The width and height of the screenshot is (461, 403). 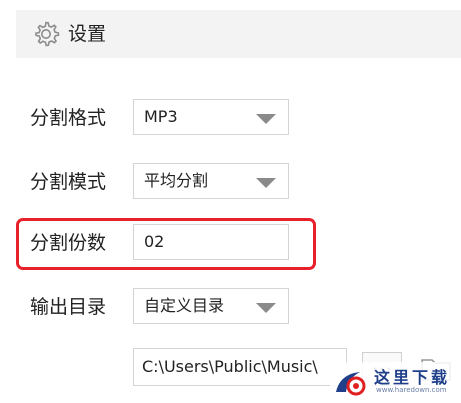 I want to click on settings-header: 设置, so click(x=238, y=34).